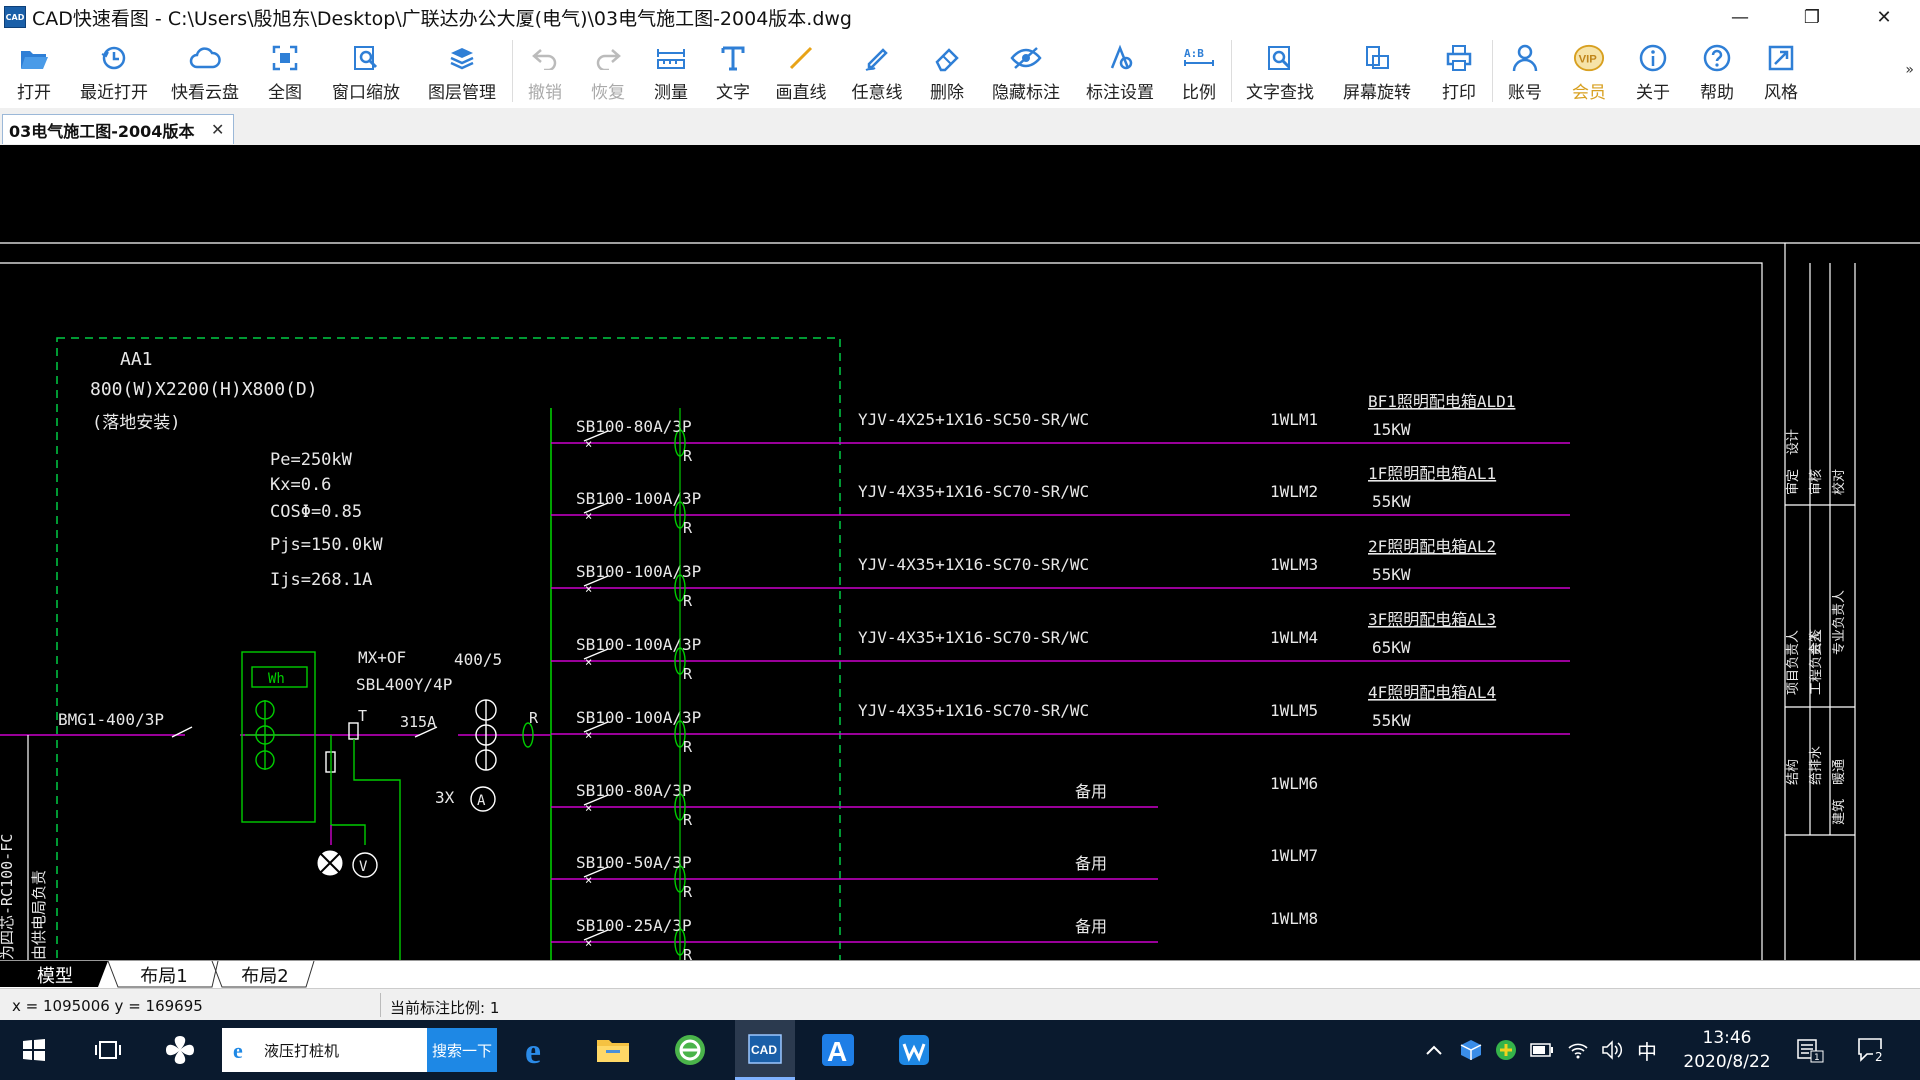 Image resolution: width=1920 pixels, height=1080 pixels. Describe the element at coordinates (733, 71) in the screenshot. I see `text-button: 文字` at that location.